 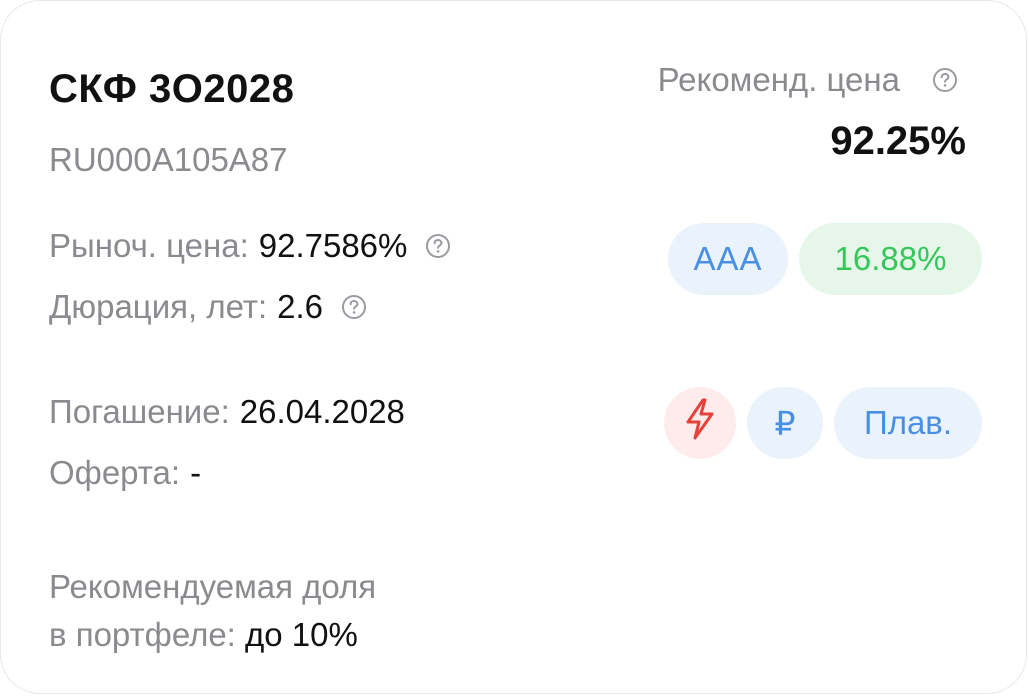 I want to click on currency-badge: ₽, so click(x=785, y=423).